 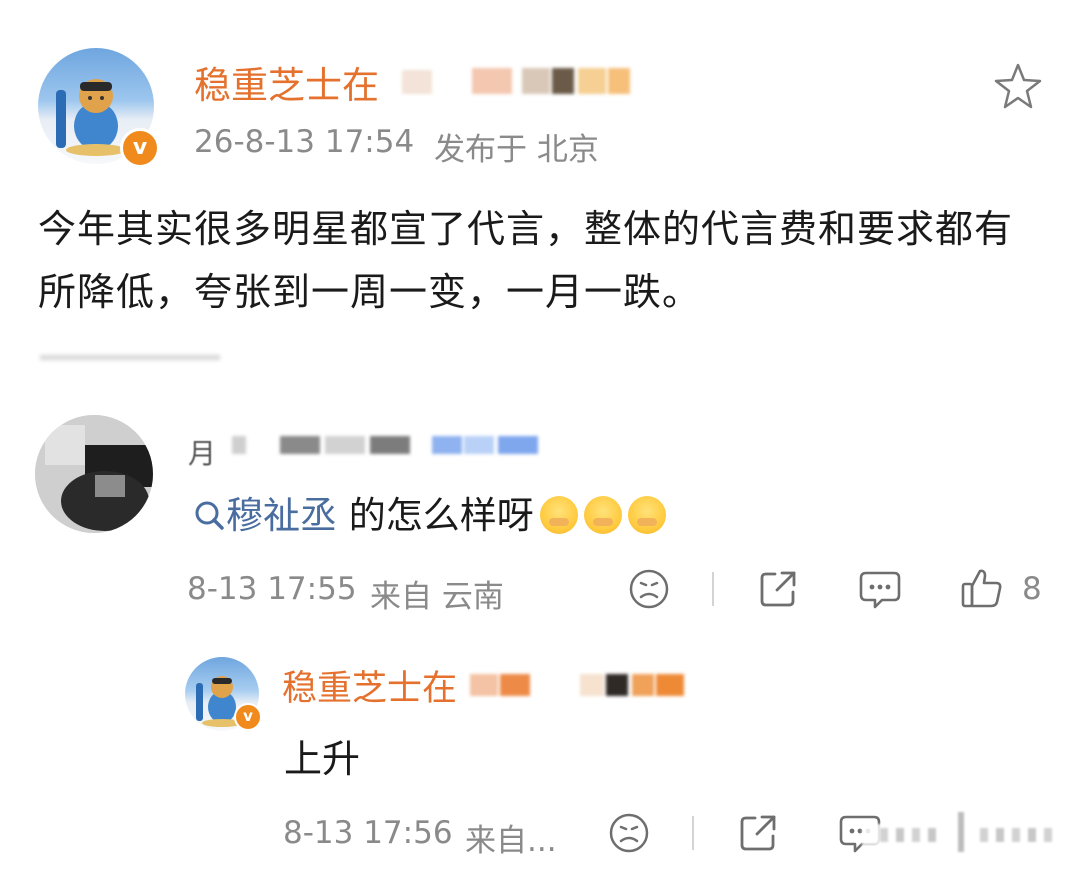 I want to click on reply-body: 上升, so click(x=322, y=759).